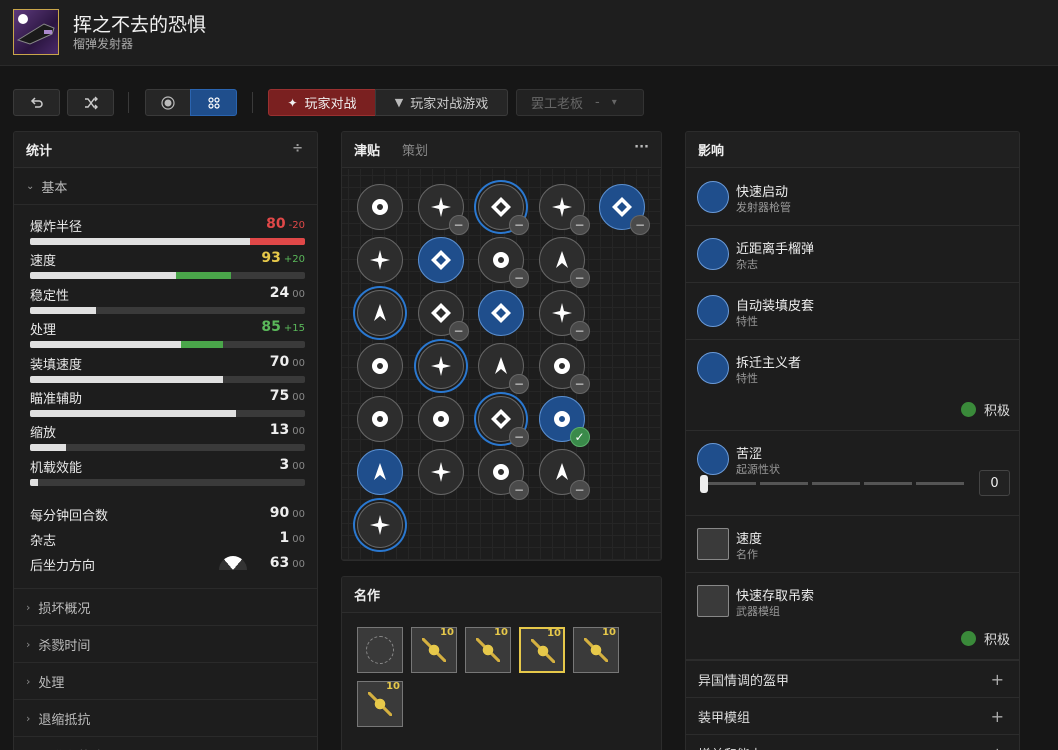 The height and width of the screenshot is (750, 1058). I want to click on stat-section-toggle: ›瞄准和装填, so click(165, 743).